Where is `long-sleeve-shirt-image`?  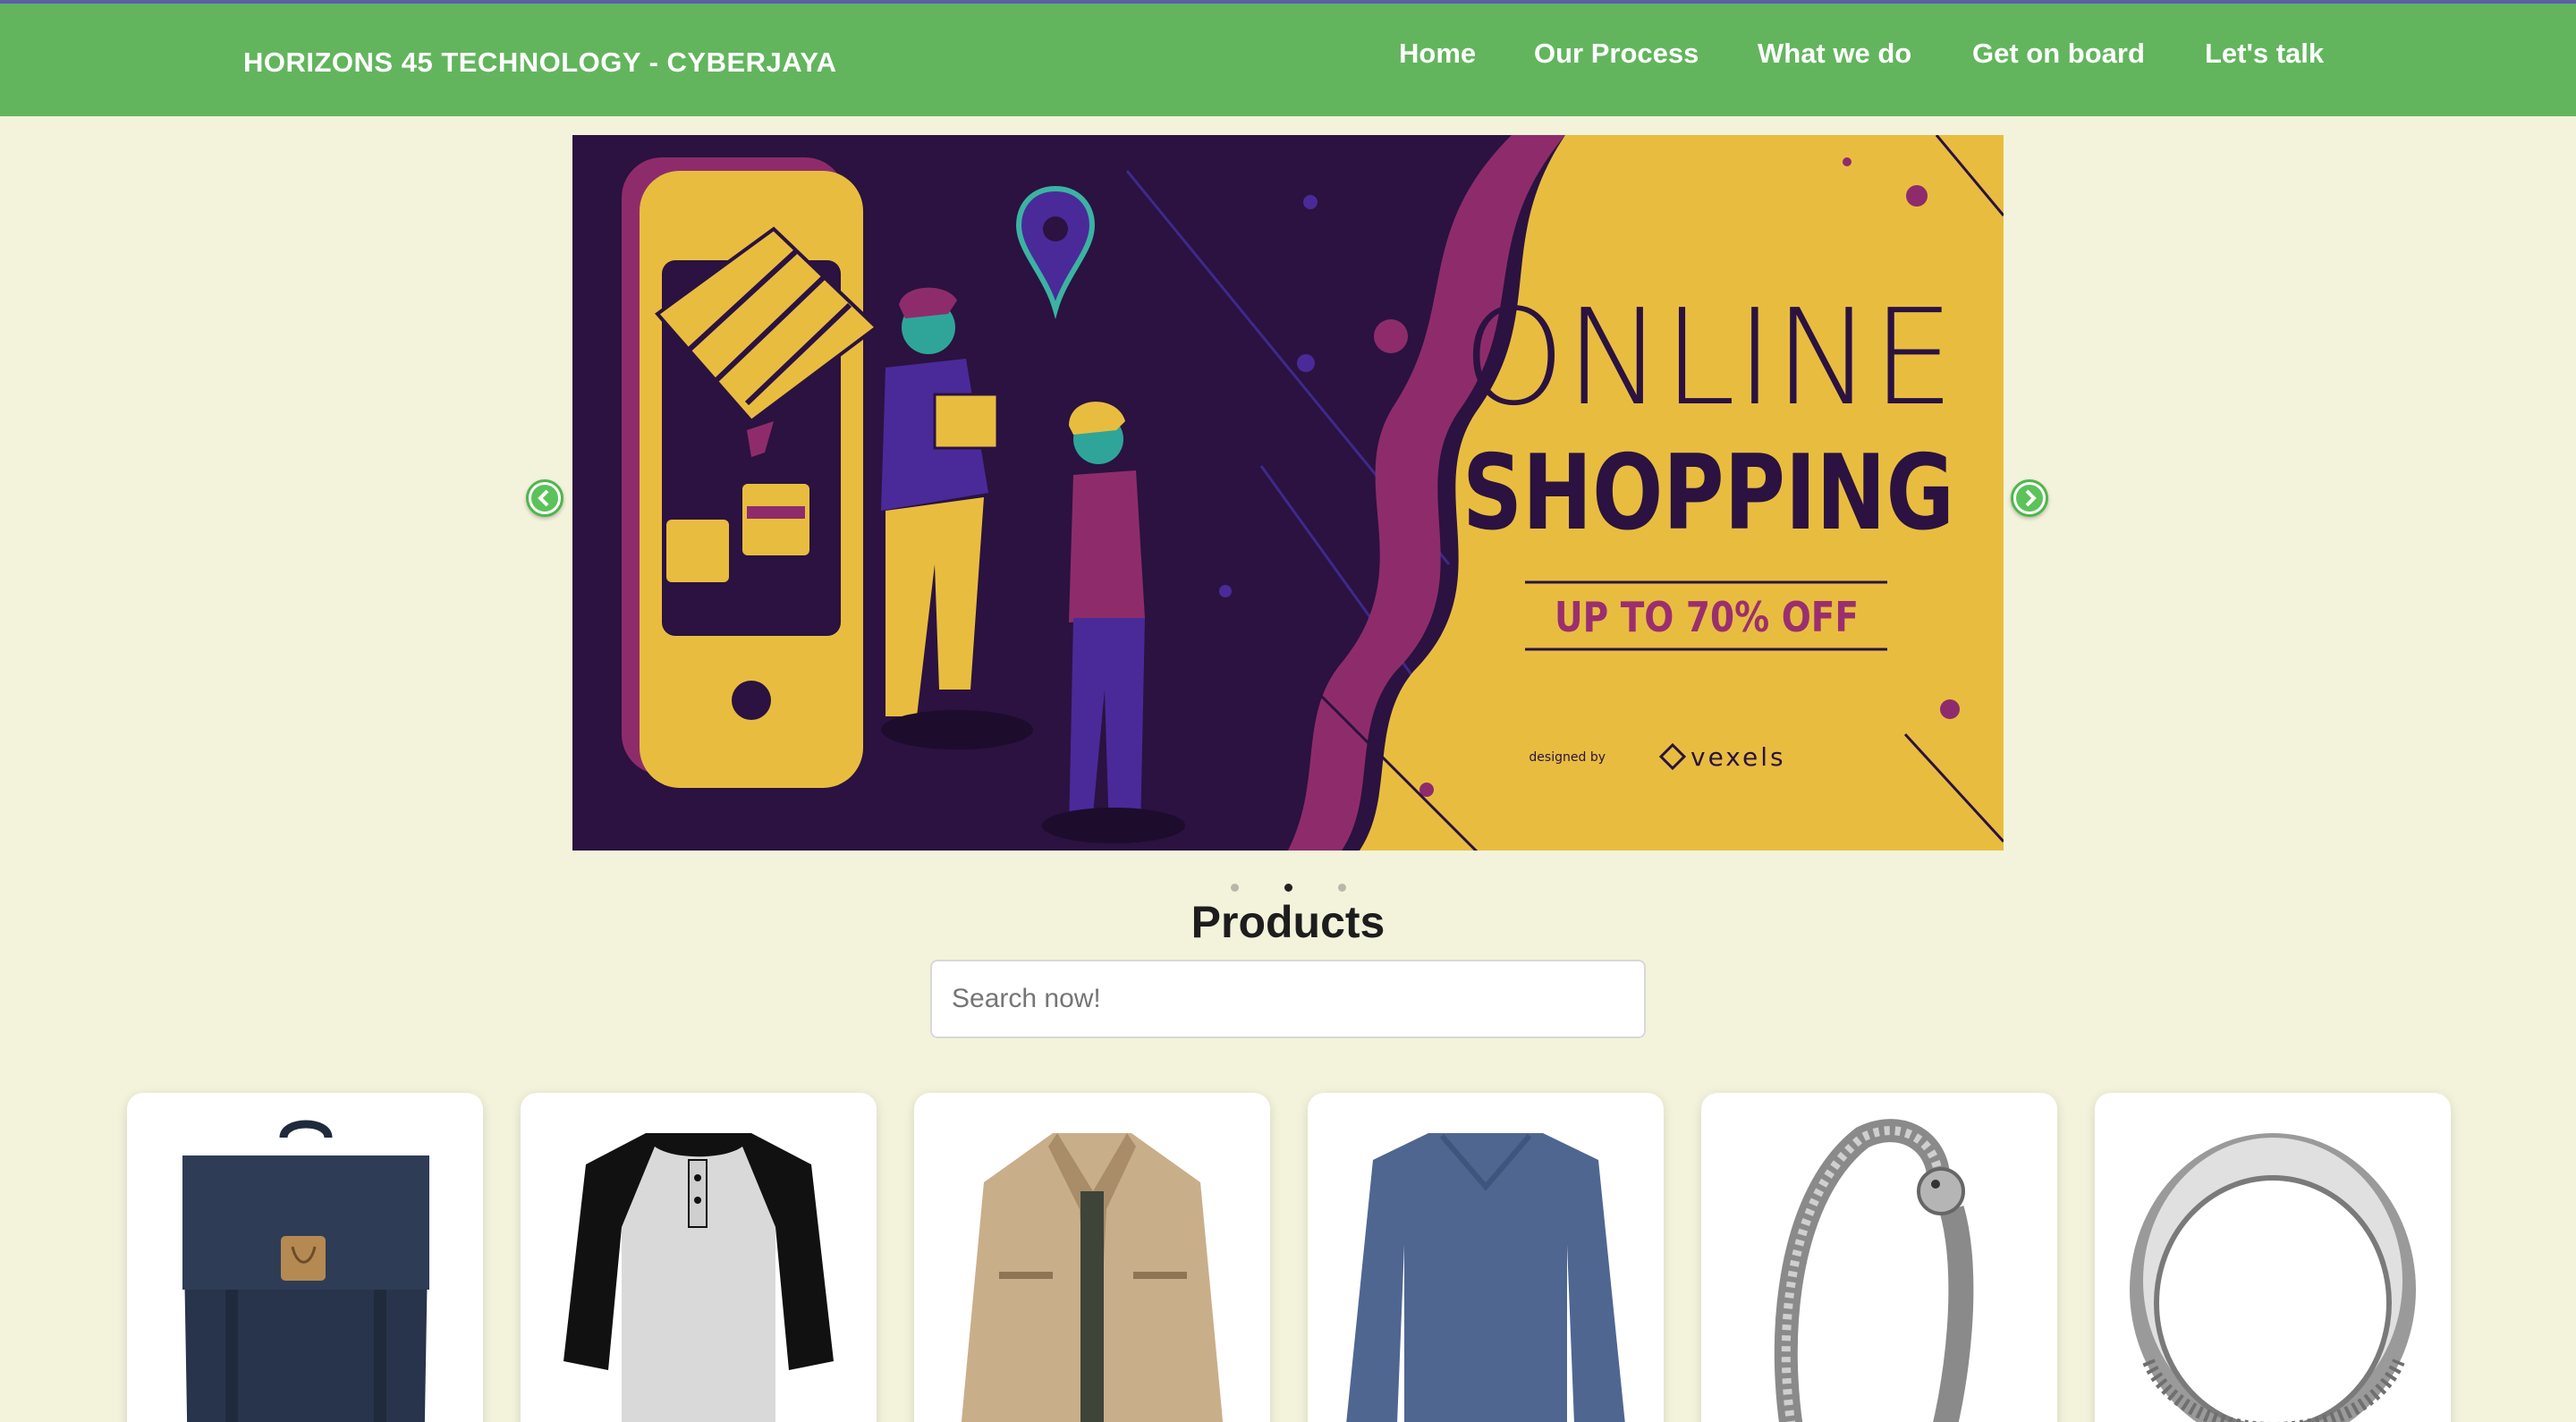 long-sleeve-shirt-image is located at coordinates (1485, 1277).